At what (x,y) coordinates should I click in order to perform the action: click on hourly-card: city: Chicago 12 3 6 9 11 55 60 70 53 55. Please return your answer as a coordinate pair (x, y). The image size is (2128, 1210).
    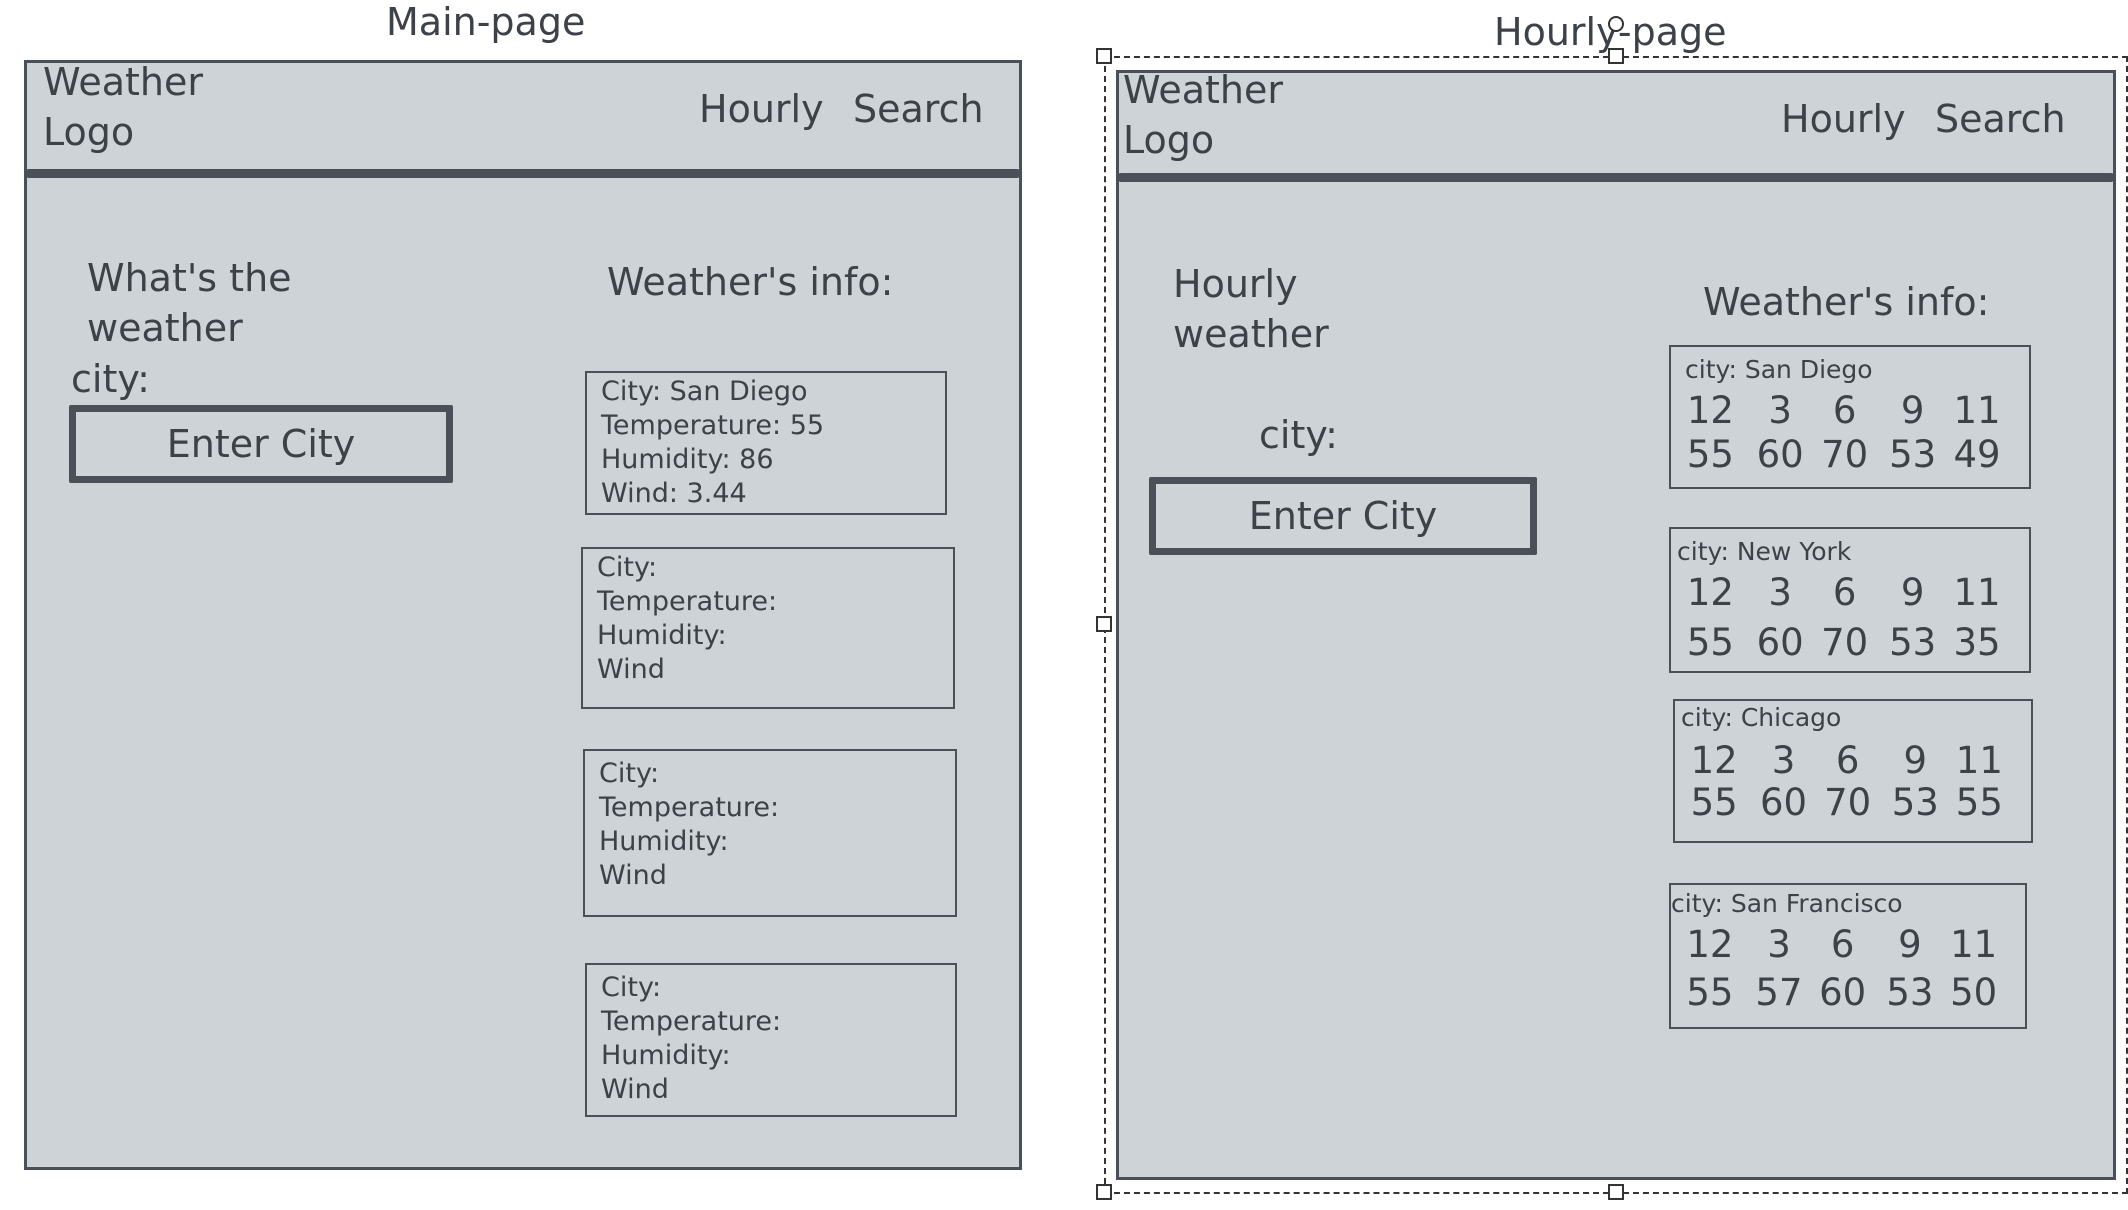
    Looking at the image, I should click on (1853, 771).